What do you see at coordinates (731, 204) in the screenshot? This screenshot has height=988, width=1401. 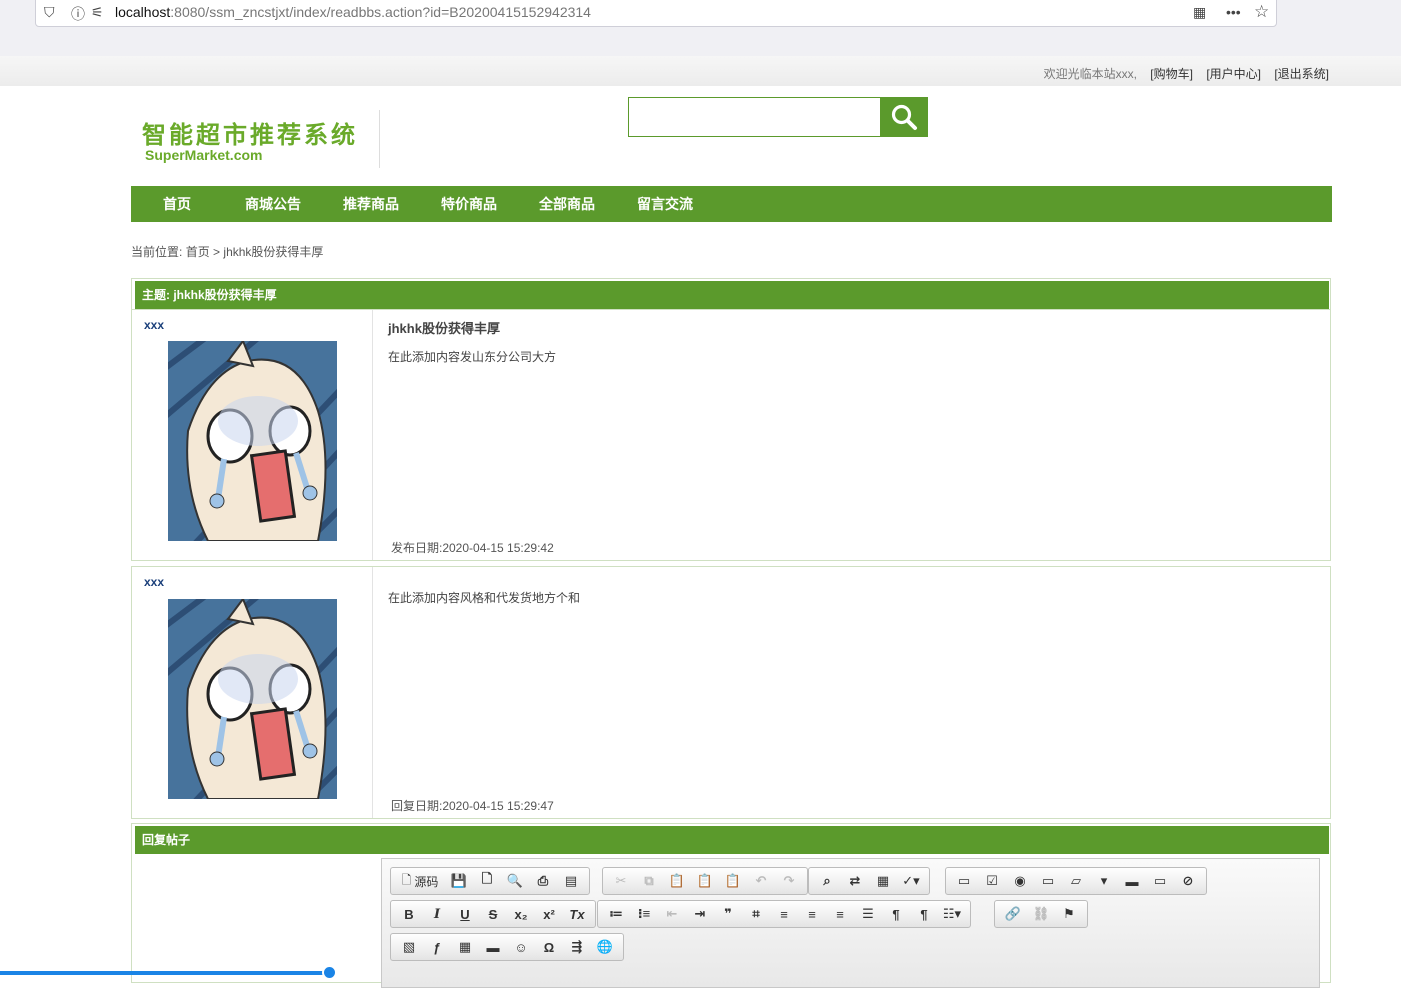 I see `main-nav: 首页 商城公告 推荐商品 特价商品 全部商品 留言交流` at bounding box center [731, 204].